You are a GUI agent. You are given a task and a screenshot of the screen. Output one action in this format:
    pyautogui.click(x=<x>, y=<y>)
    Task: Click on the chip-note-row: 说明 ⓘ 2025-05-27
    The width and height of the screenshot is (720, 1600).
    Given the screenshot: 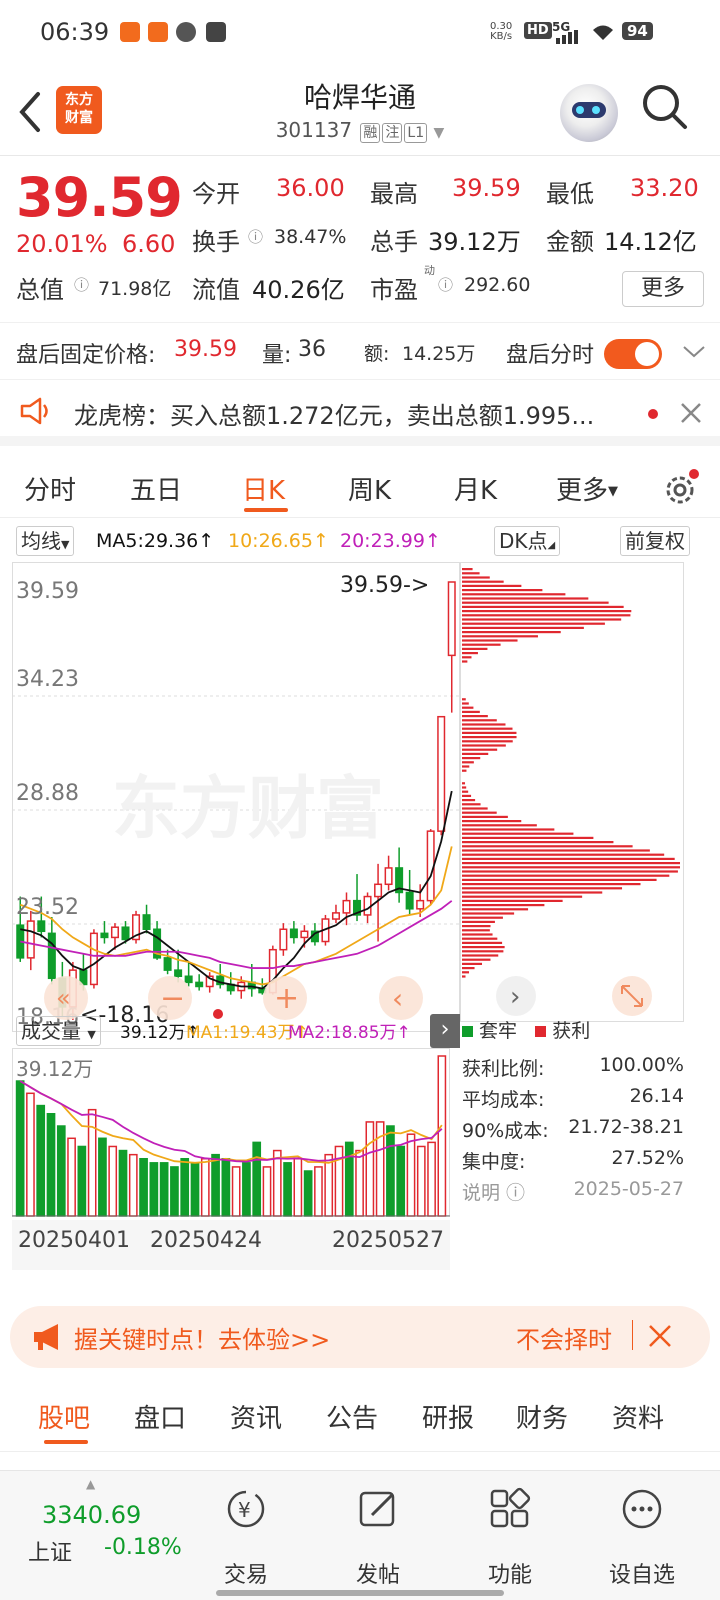 What is the action you would take?
    pyautogui.click(x=573, y=1193)
    